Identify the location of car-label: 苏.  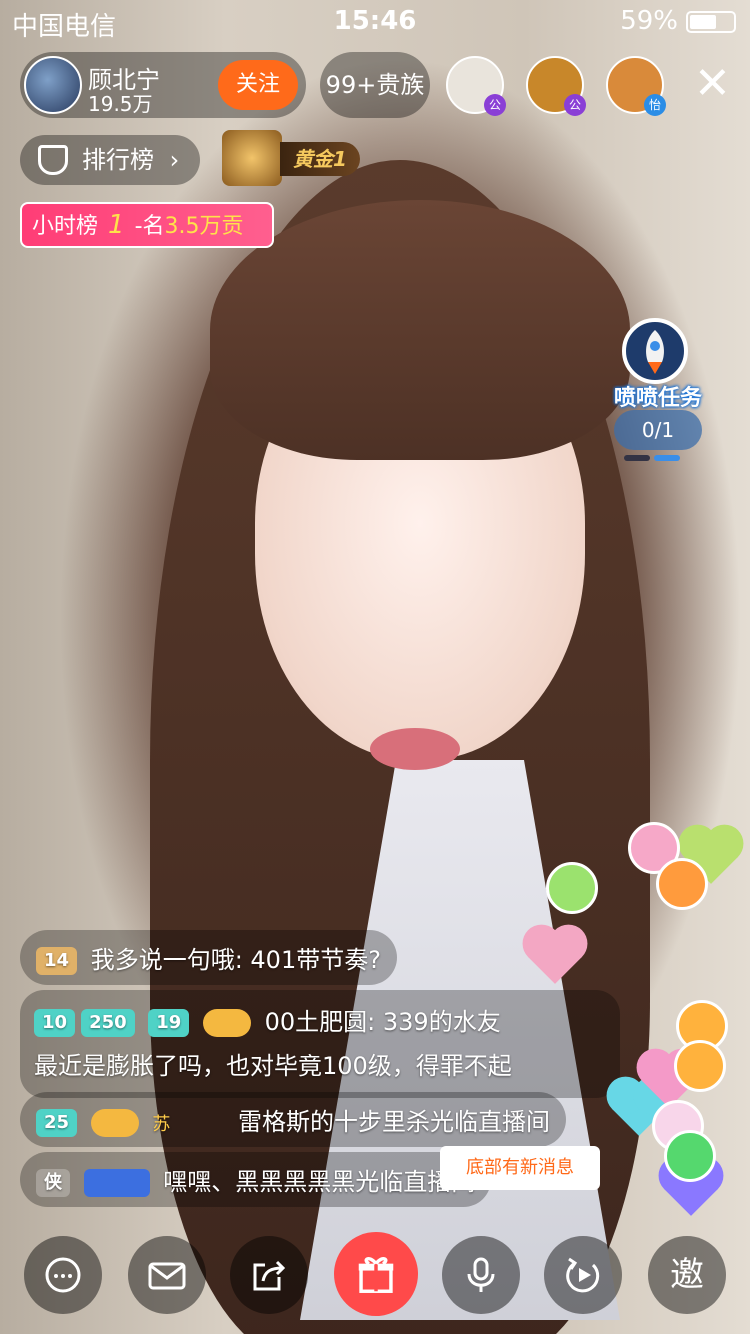
(161, 1124).